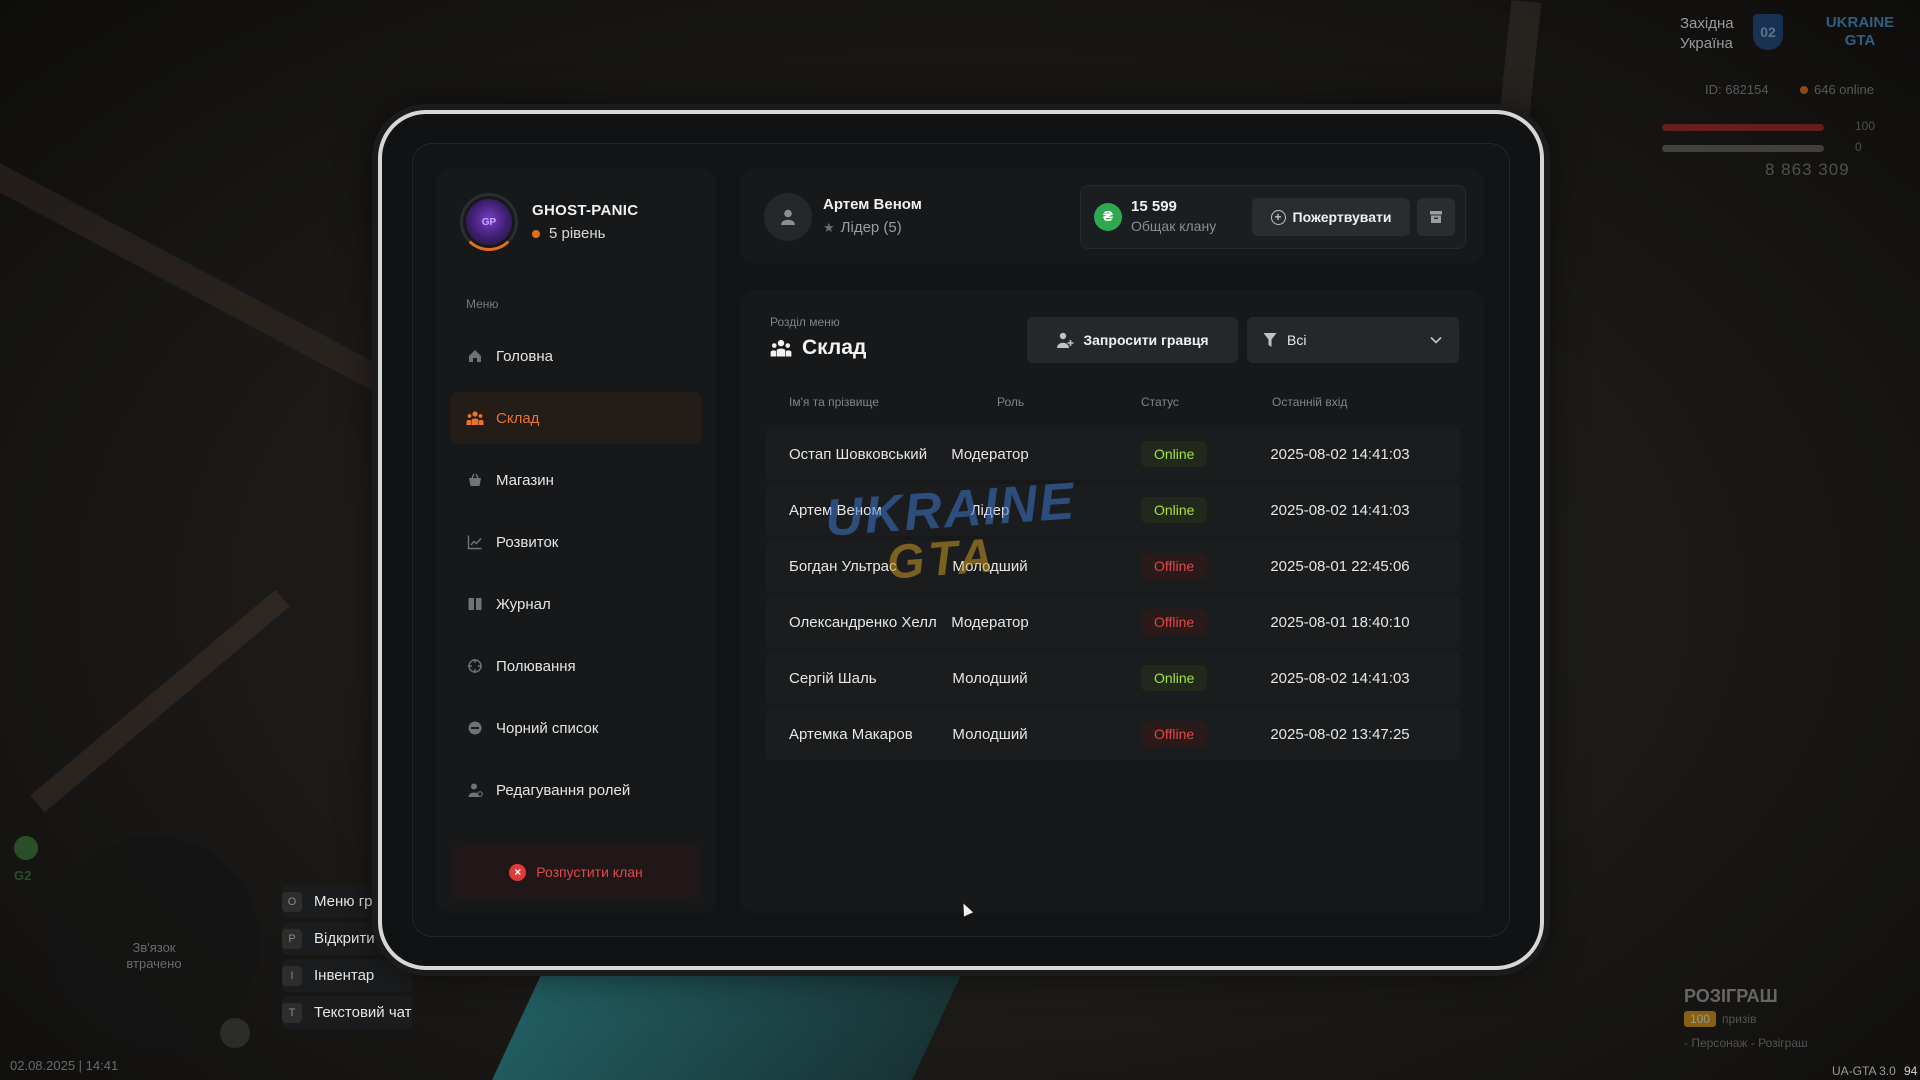 Image resolution: width=1920 pixels, height=1080 pixels. What do you see at coordinates (26, 848) in the screenshot?
I see `voice-badge-icon` at bounding box center [26, 848].